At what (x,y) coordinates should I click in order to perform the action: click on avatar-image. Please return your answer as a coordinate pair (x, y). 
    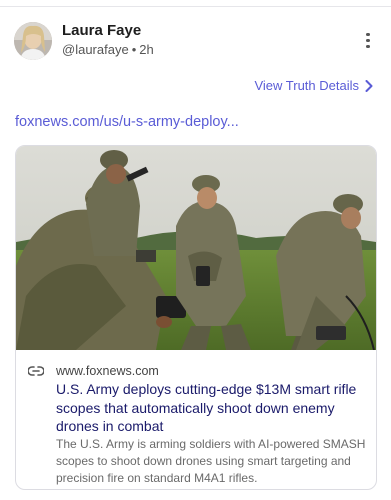
    Looking at the image, I should click on (33, 41).